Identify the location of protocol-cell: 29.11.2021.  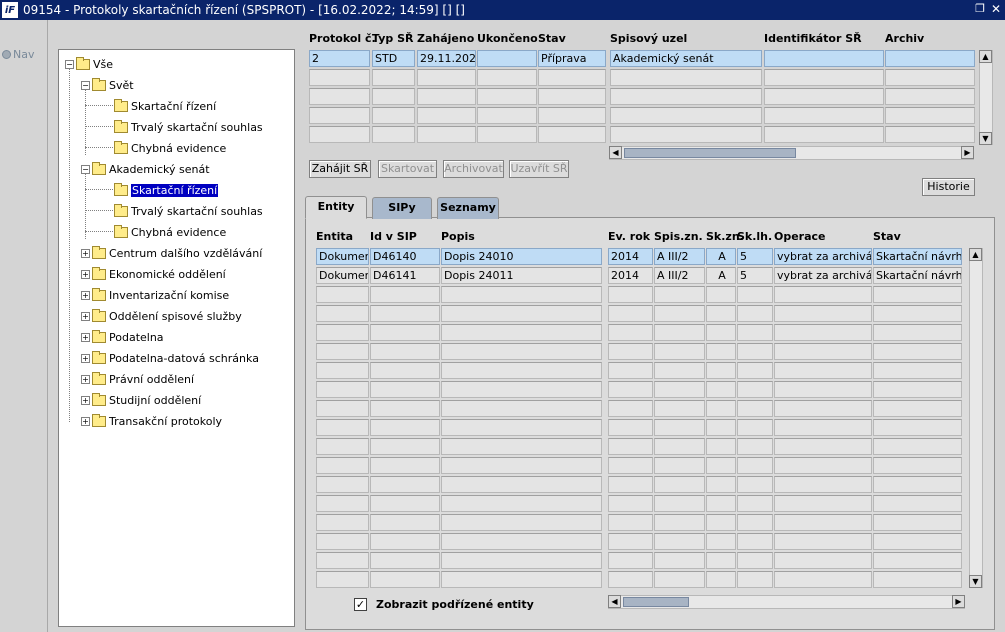
(446, 58).